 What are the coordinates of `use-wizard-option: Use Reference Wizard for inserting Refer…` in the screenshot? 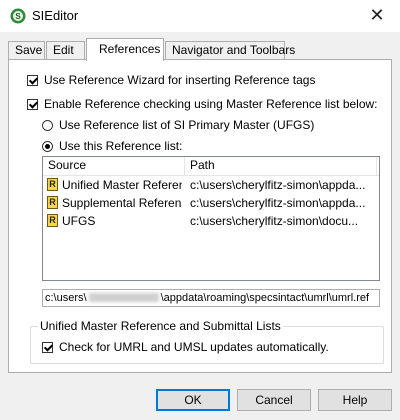 It's located at (171, 80).